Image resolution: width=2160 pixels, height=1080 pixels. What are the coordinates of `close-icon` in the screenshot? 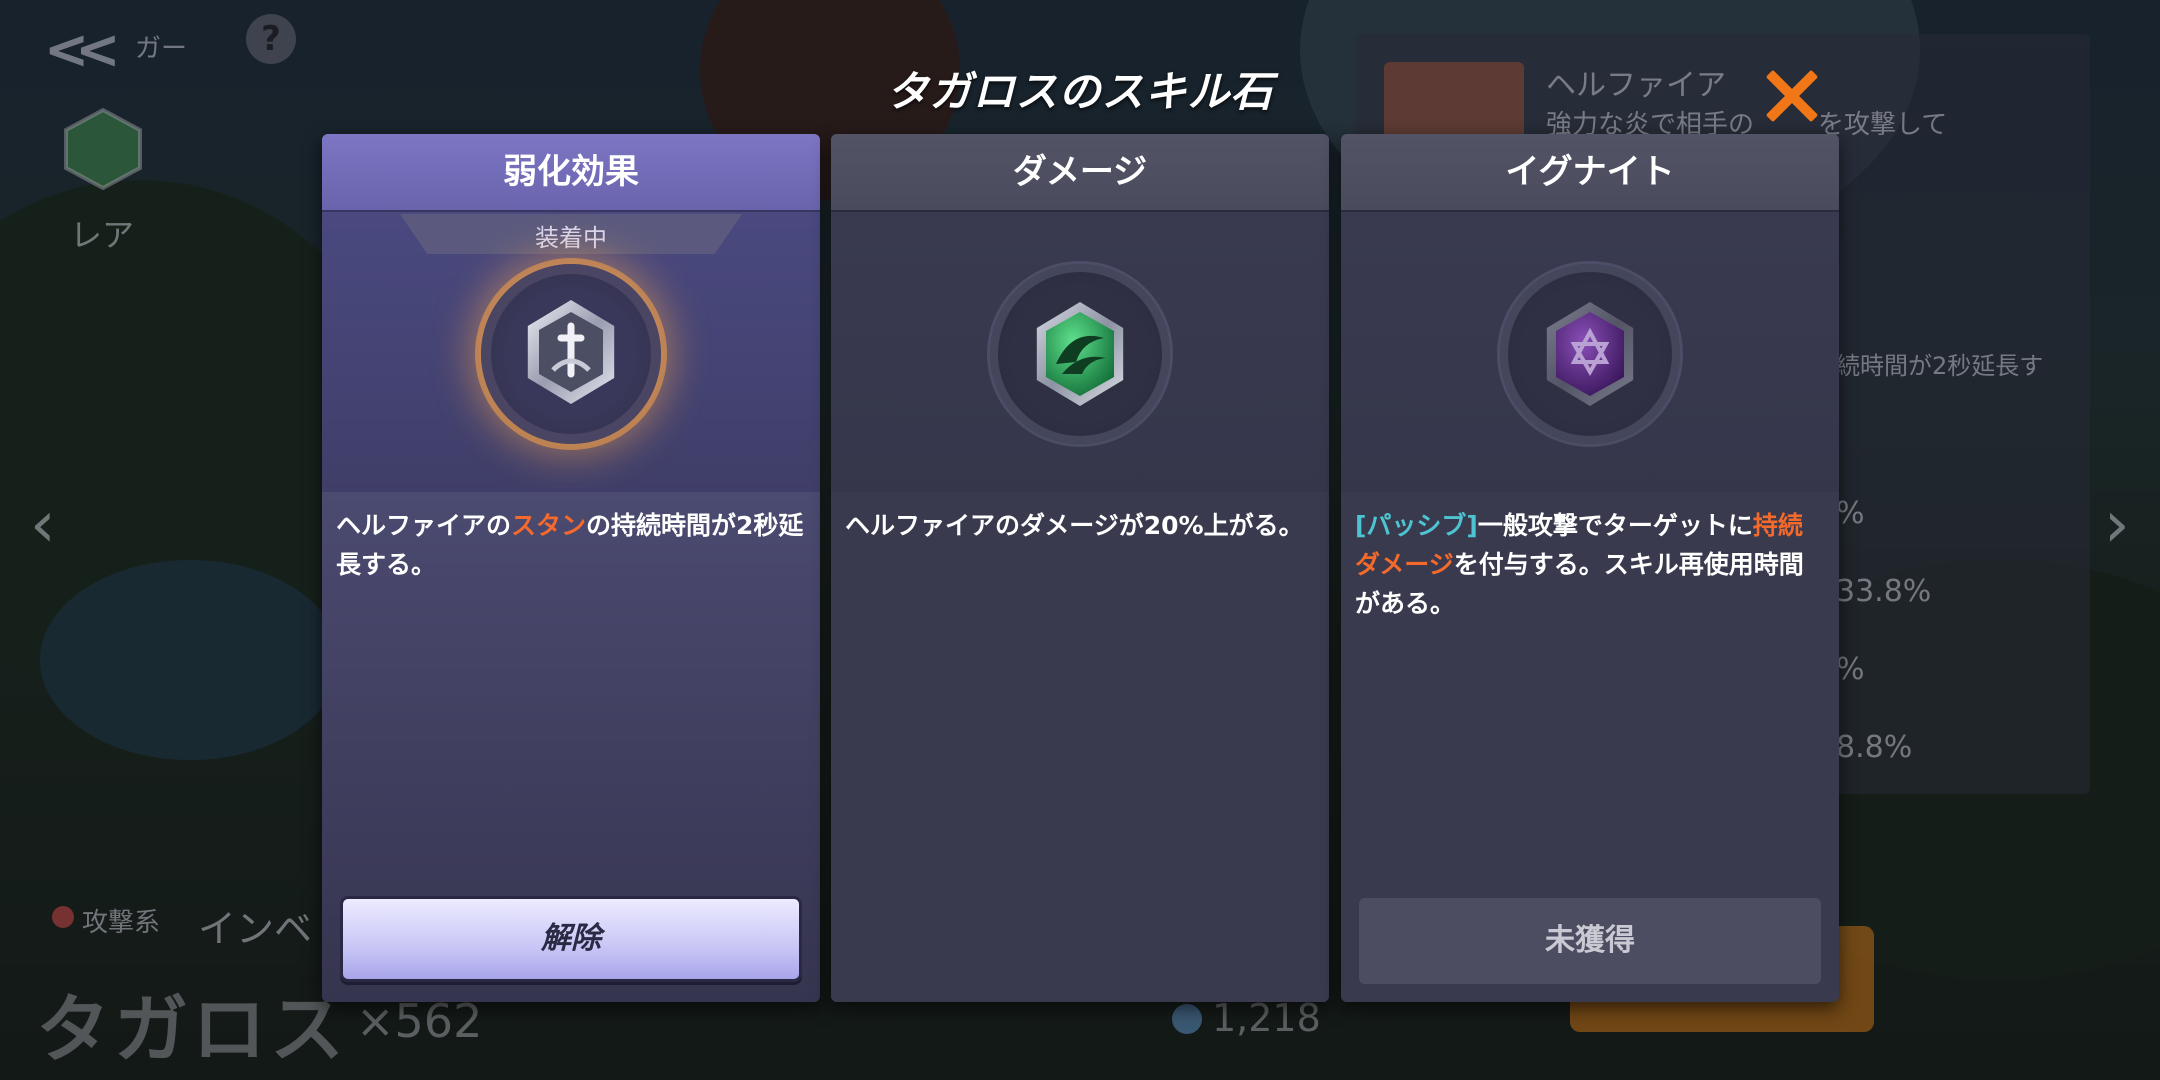 It's located at (1790, 96).